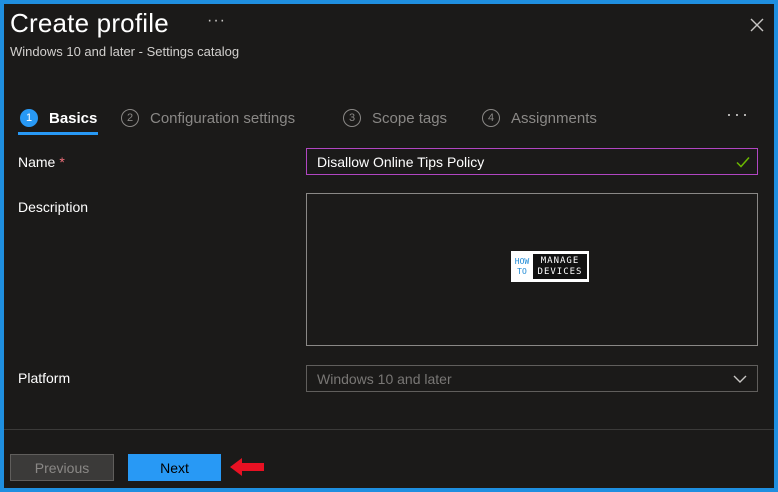 This screenshot has height=492, width=778. Describe the element at coordinates (53, 207) in the screenshot. I see `description-label: Description` at that location.